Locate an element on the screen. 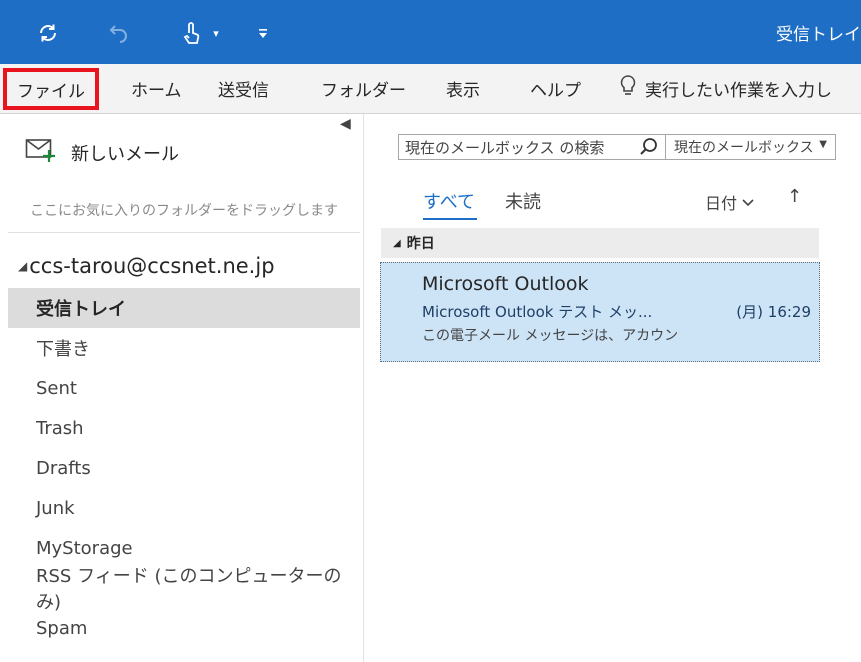 The width and height of the screenshot is (861, 662). group-header-yesterday: ◢ 昨日 is located at coordinates (600, 243).